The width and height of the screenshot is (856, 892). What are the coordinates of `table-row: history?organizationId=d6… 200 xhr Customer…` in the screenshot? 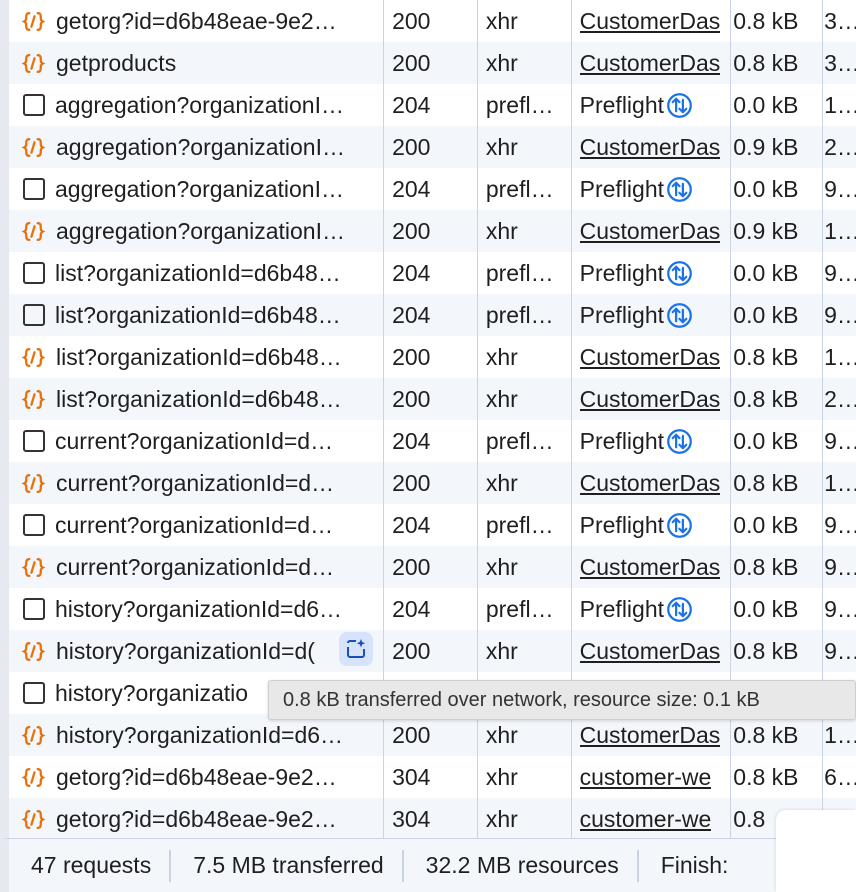 It's located at (432, 735).